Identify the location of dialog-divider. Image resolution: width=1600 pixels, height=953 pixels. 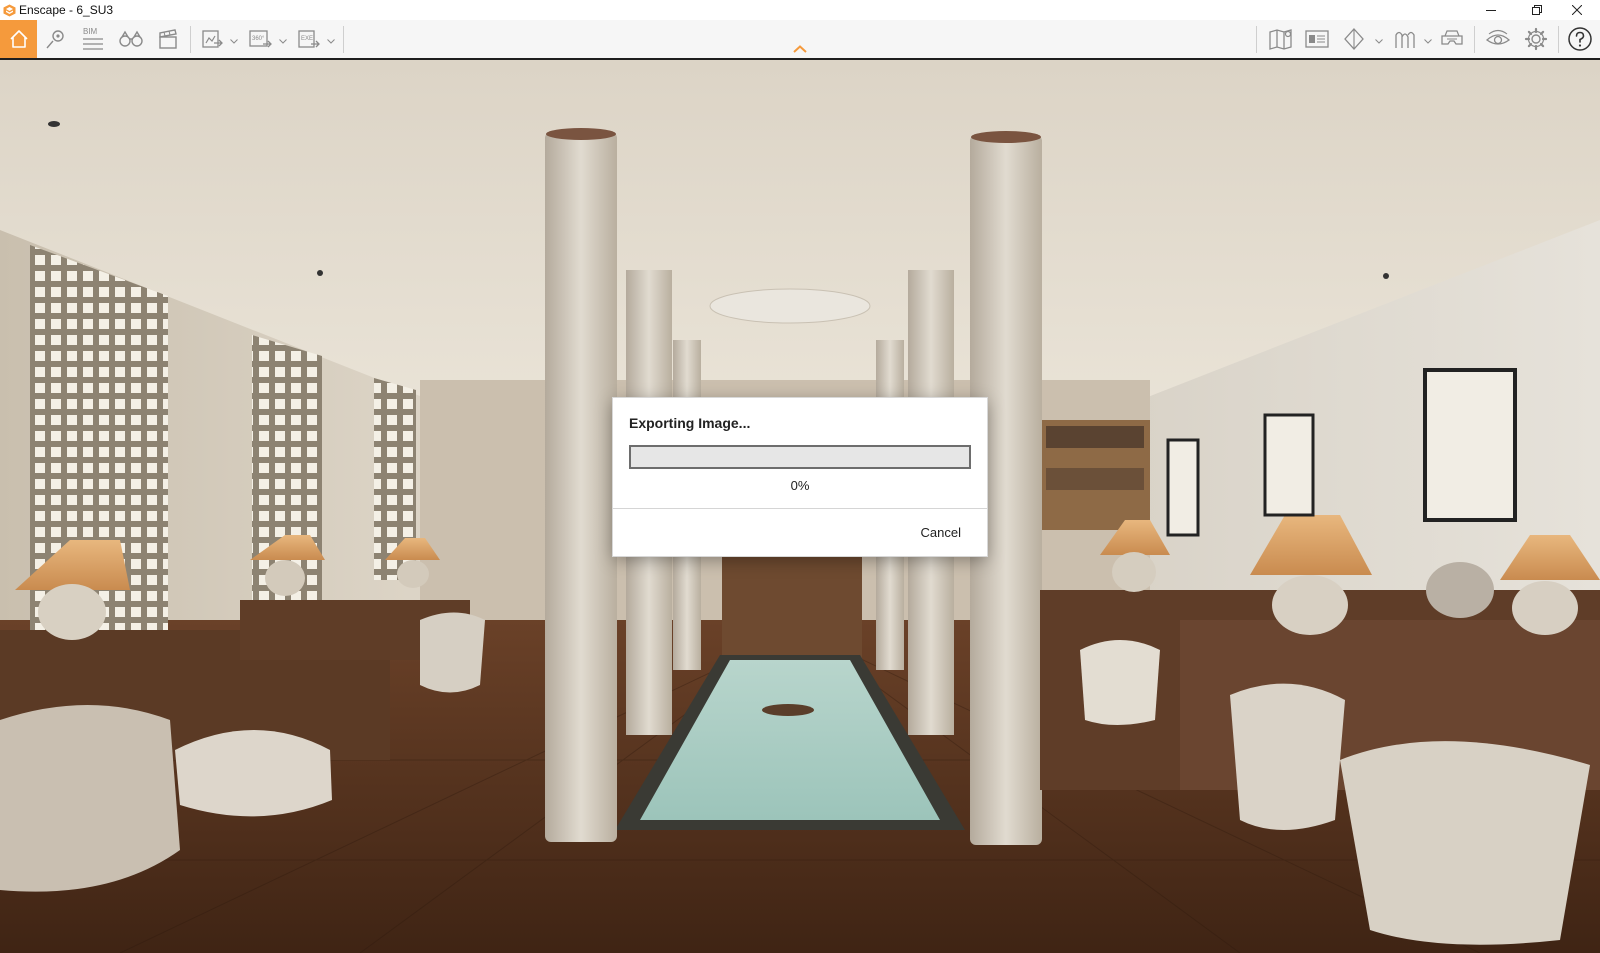
(800, 508).